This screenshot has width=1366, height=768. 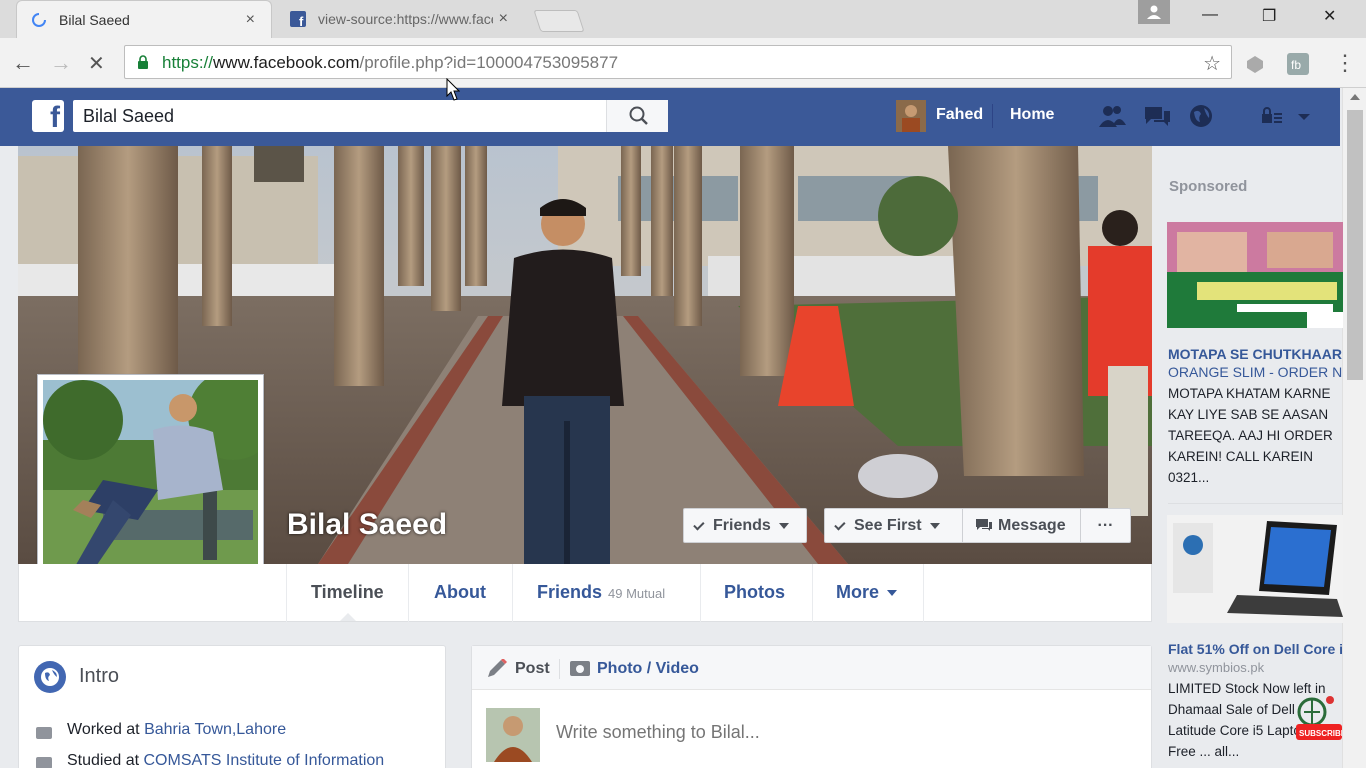 I want to click on mutual-friends-count: 49 Mutual, so click(x=637, y=593).